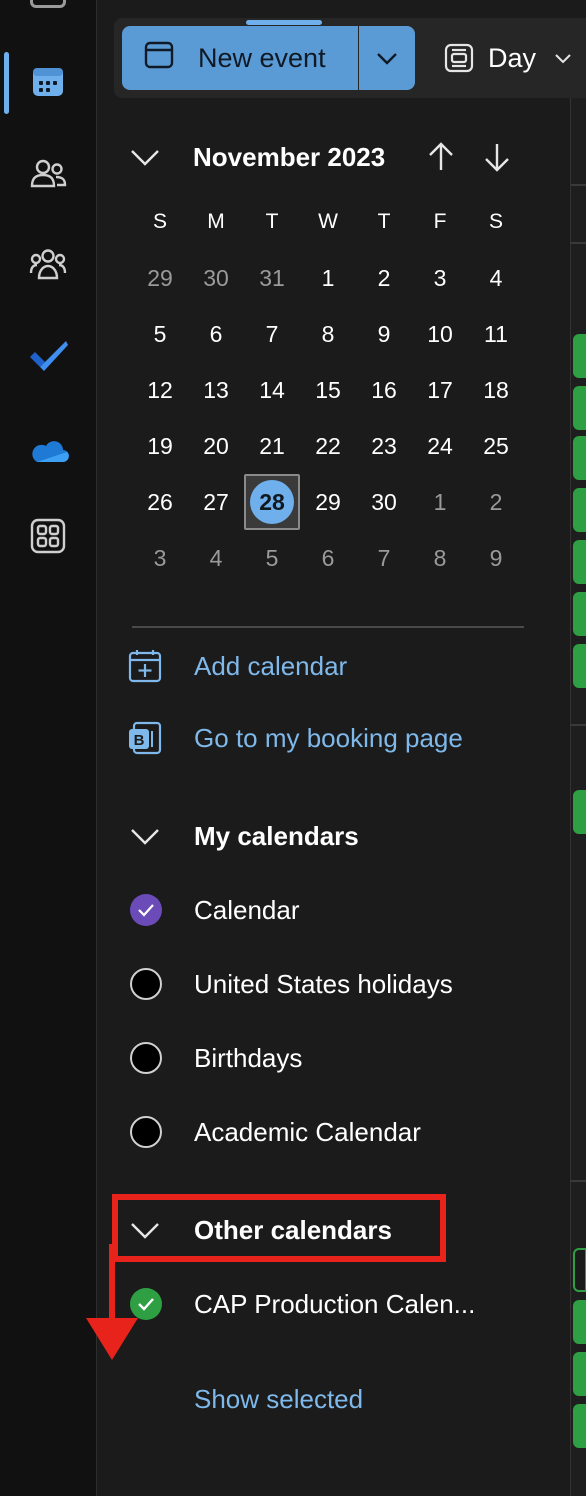 The image size is (586, 1496). What do you see at coordinates (496, 390) in the screenshot?
I see `day-cell: 18` at bounding box center [496, 390].